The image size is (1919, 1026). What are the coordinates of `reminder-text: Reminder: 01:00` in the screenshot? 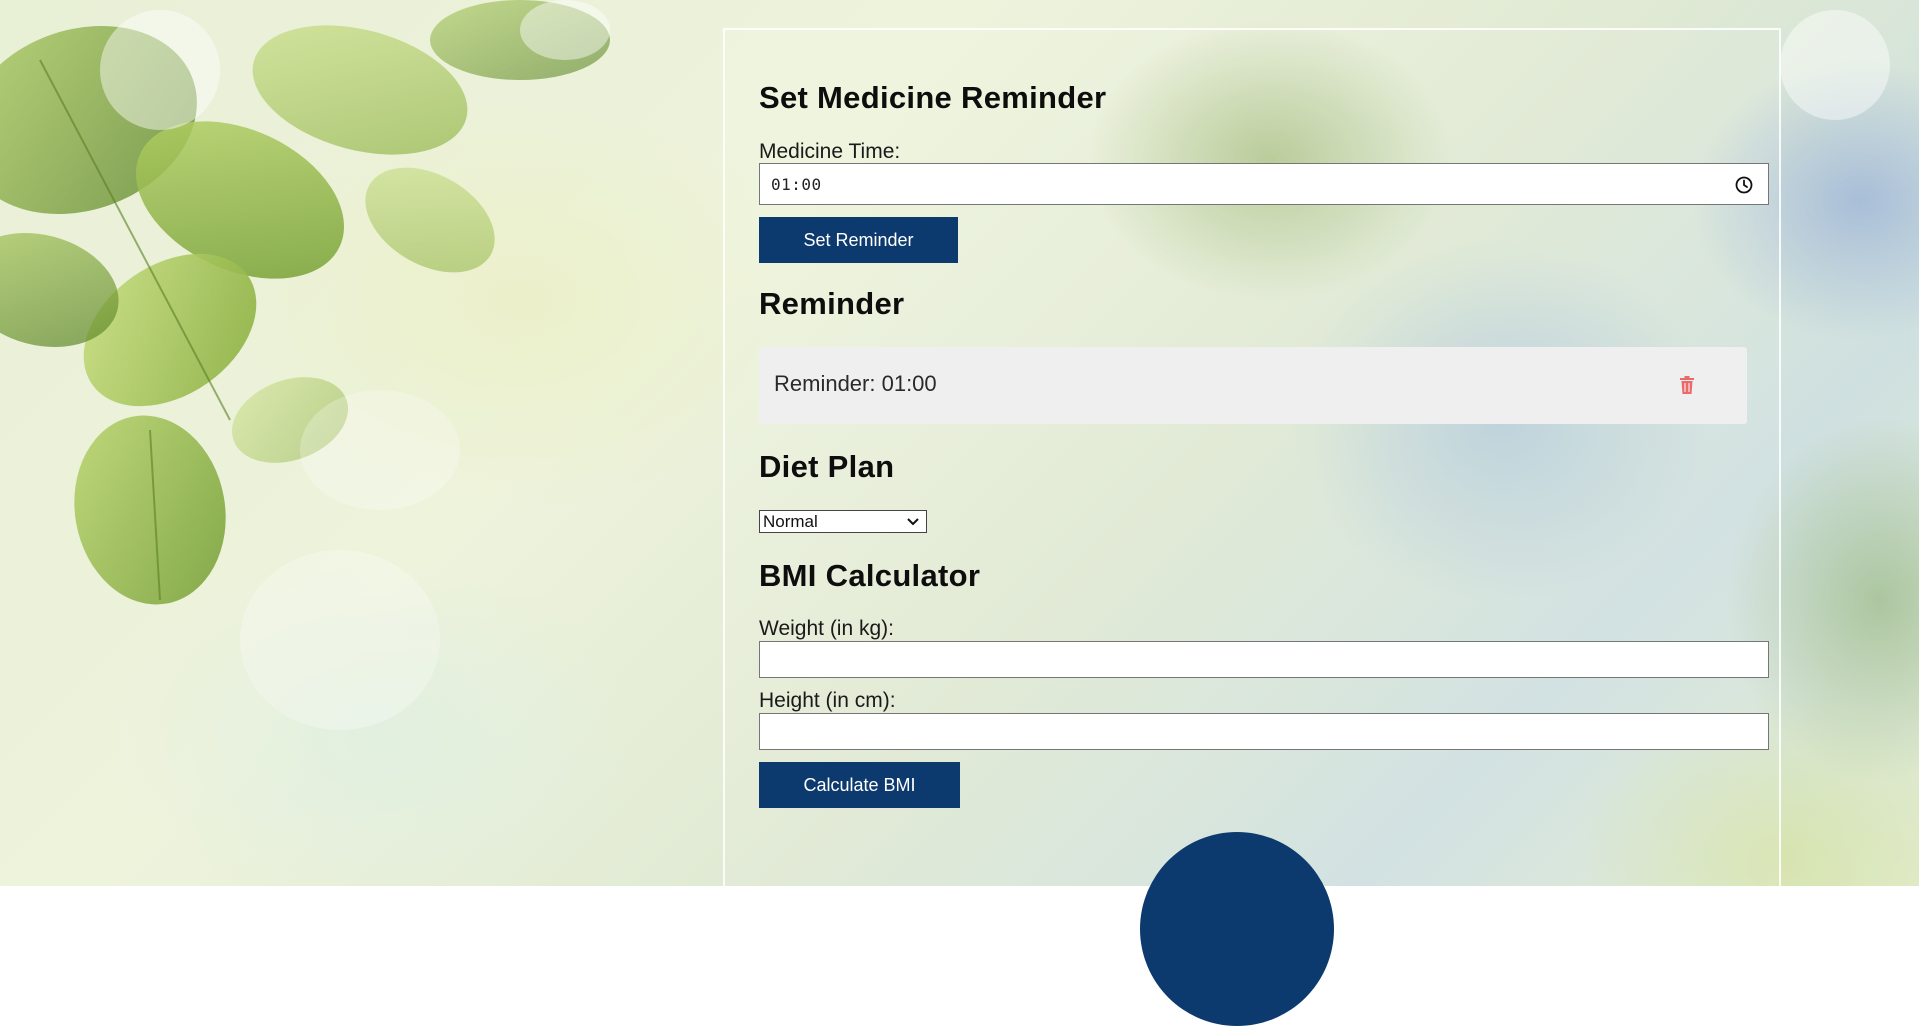 It's located at (855, 383).